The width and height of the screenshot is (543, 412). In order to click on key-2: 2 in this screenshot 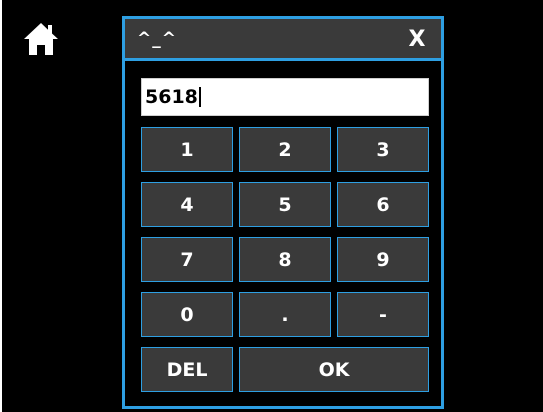, I will do `click(285, 149)`.